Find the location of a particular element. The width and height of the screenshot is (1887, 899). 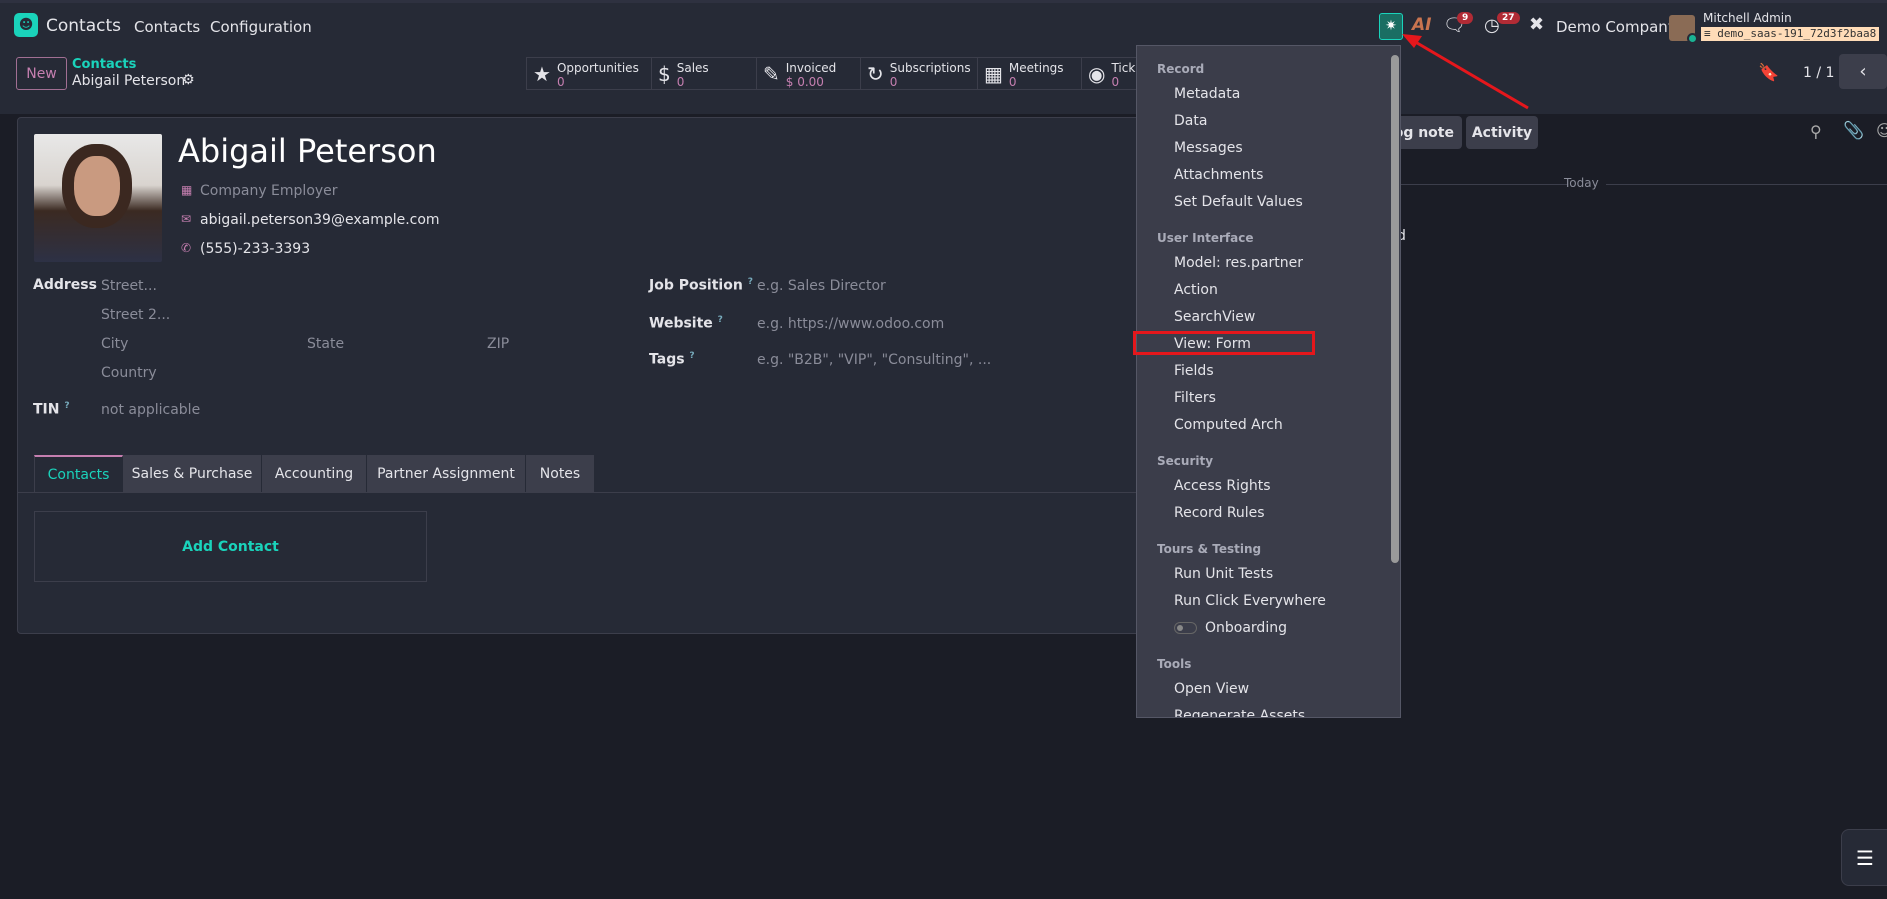

annotation-arrow is located at coordinates (1465, 72).